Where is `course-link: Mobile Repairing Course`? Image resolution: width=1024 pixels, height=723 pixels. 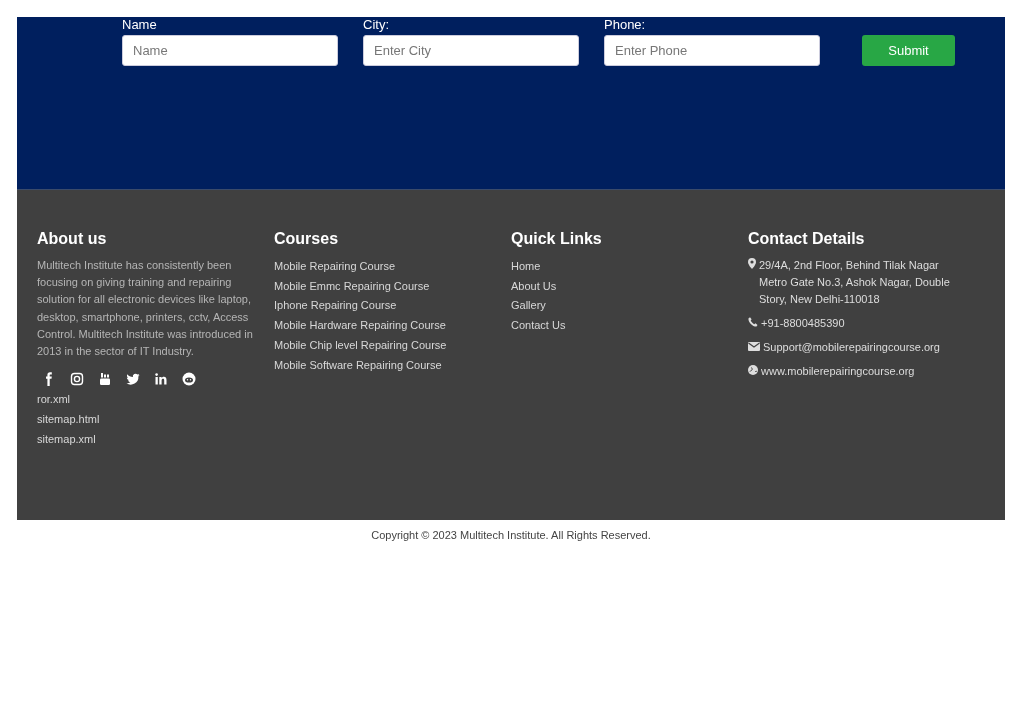 course-link: Mobile Repairing Course is located at coordinates (335, 267).